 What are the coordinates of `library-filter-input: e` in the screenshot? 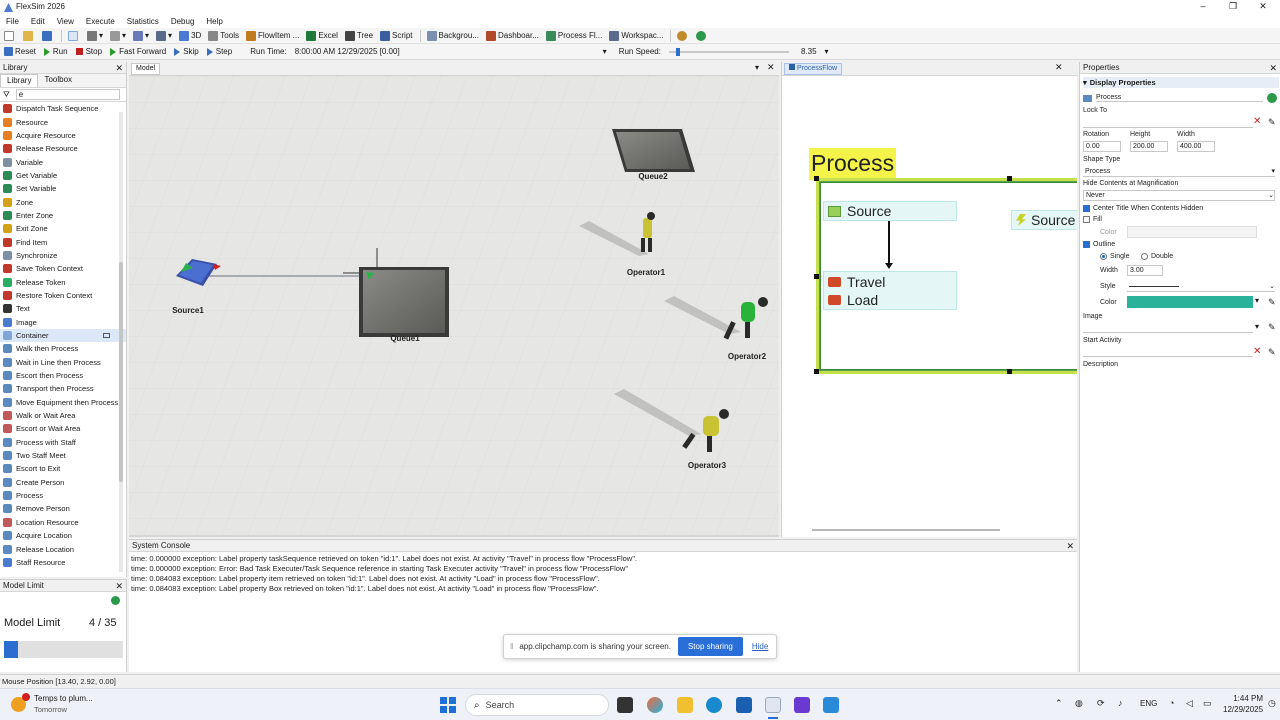 It's located at (67, 94).